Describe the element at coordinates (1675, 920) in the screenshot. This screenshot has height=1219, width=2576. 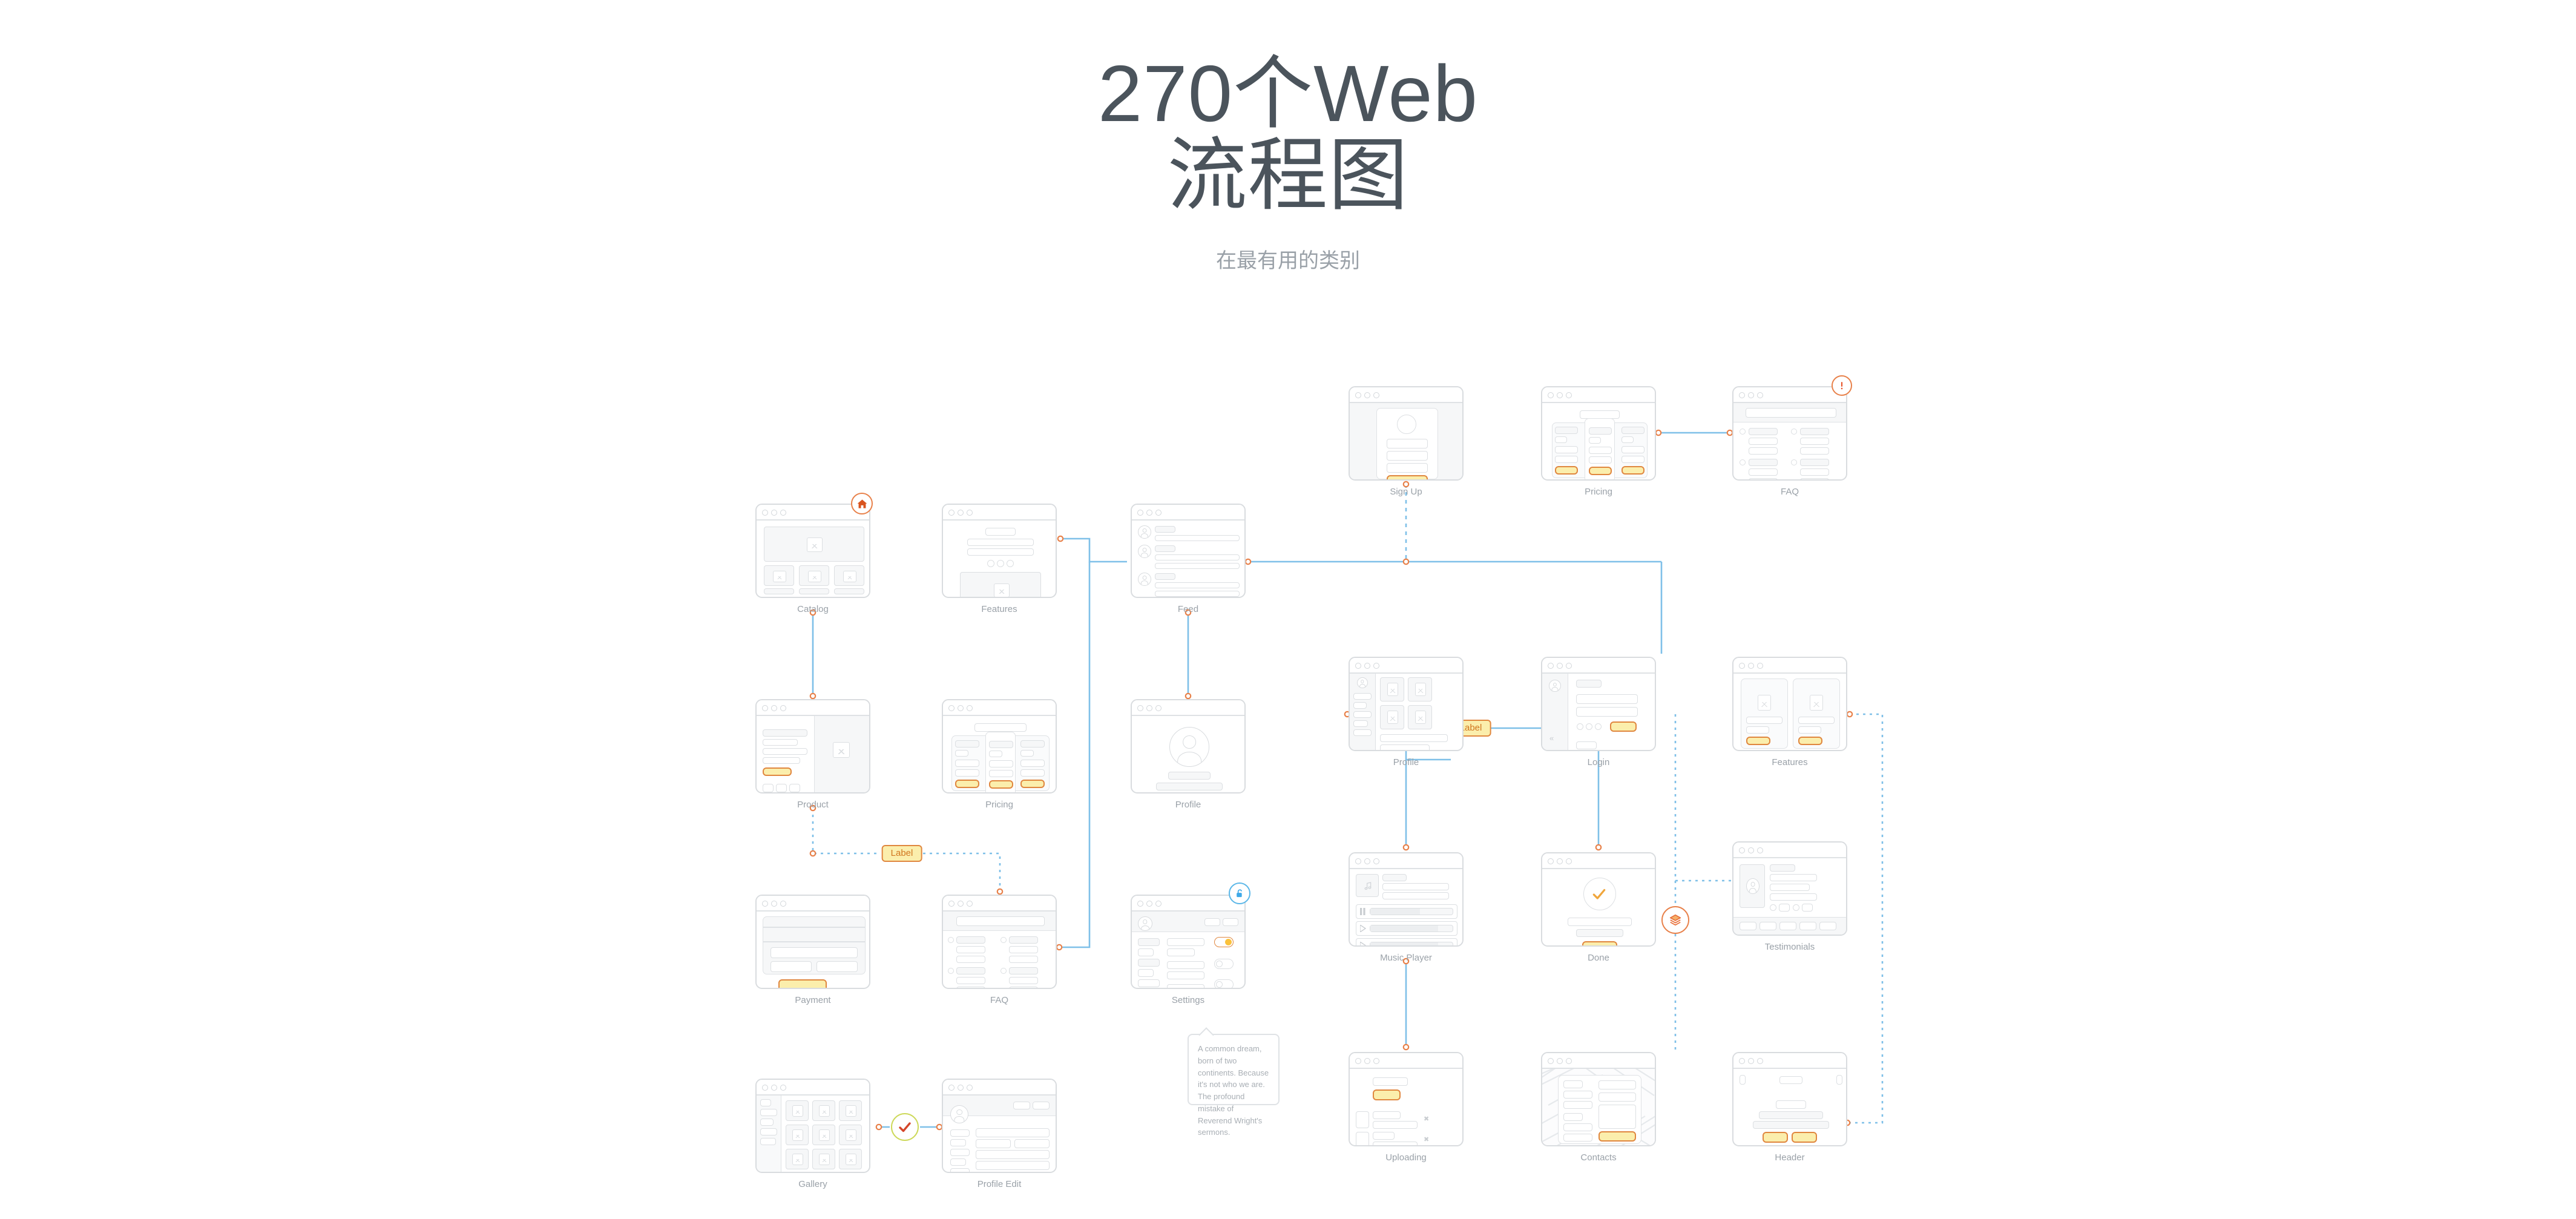
I see `layers-node` at that location.